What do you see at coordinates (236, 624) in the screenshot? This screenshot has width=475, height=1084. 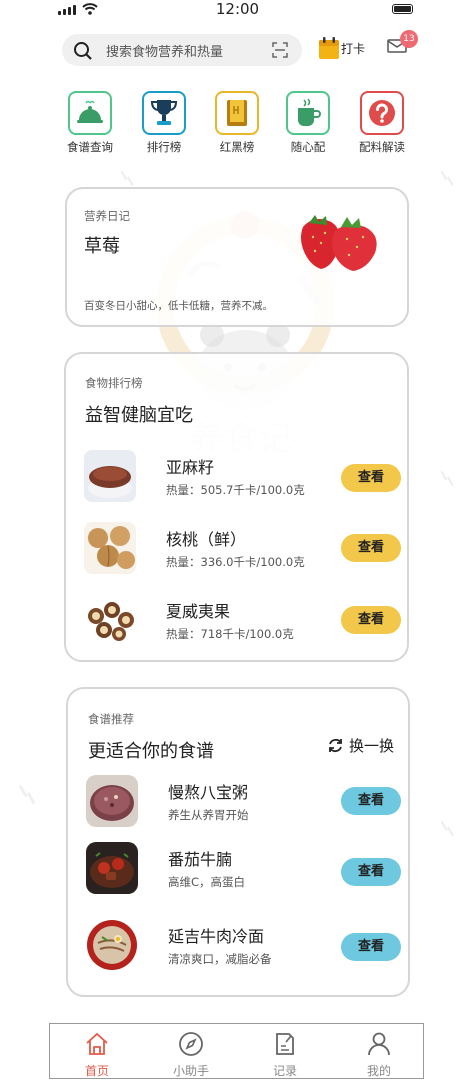 I see `ranking-item: 夏威夷果 热量：718千卡/100.0克 查看` at bounding box center [236, 624].